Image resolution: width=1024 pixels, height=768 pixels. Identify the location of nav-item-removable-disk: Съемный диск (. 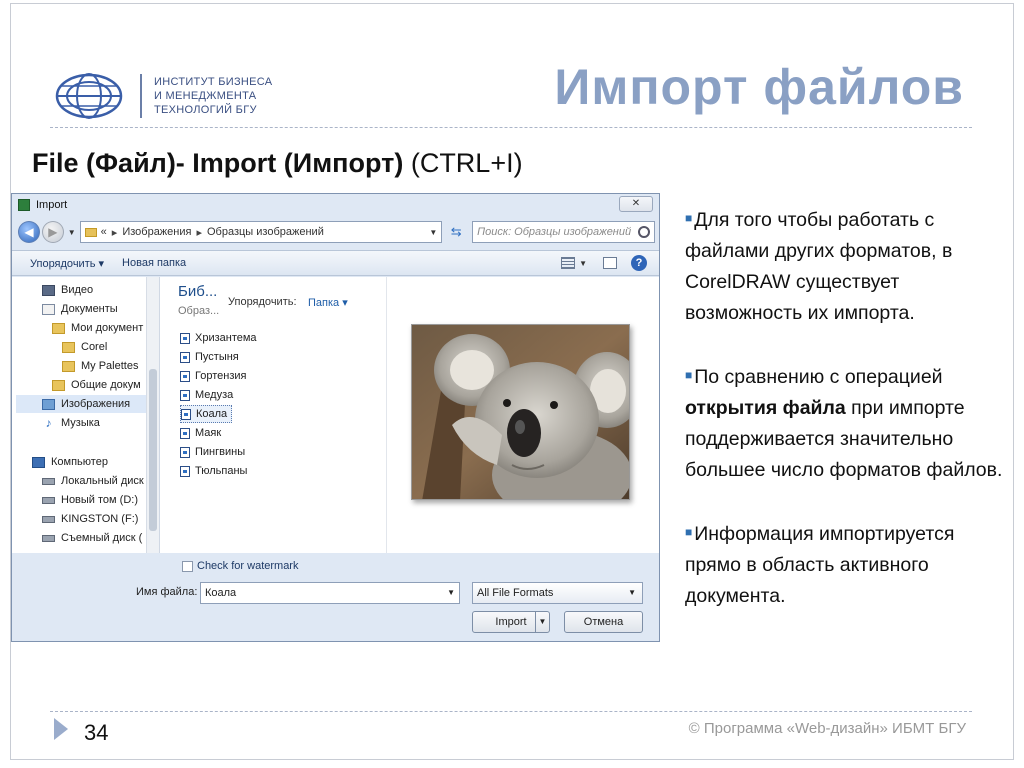
(92, 538).